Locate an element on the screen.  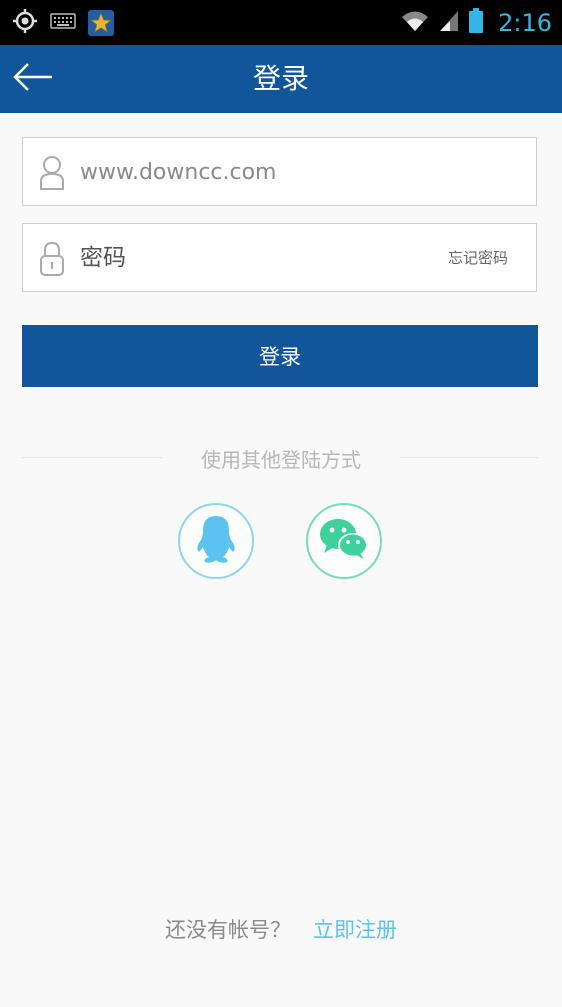
username-field: www.downcc.com is located at coordinates (279, 171).